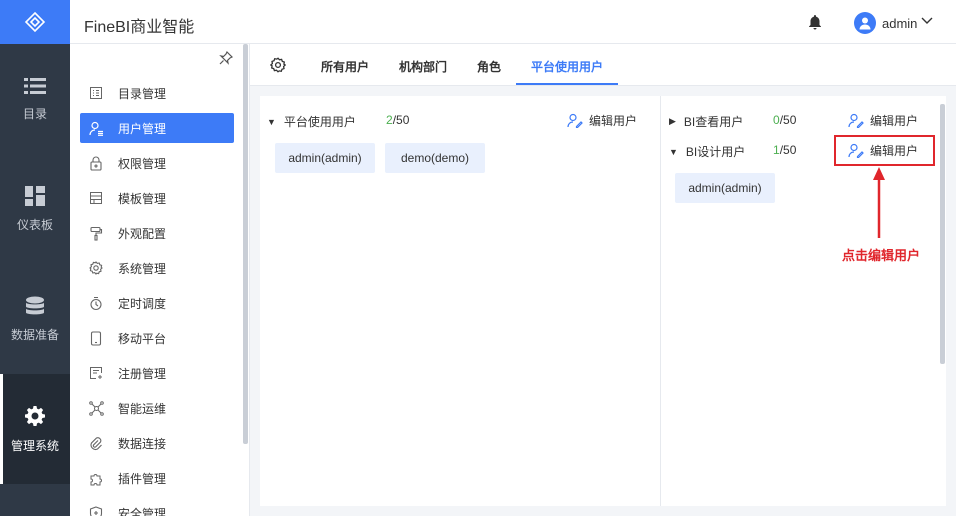 The width and height of the screenshot is (956, 516). What do you see at coordinates (96, 93) in the screenshot?
I see `catalog-icon` at bounding box center [96, 93].